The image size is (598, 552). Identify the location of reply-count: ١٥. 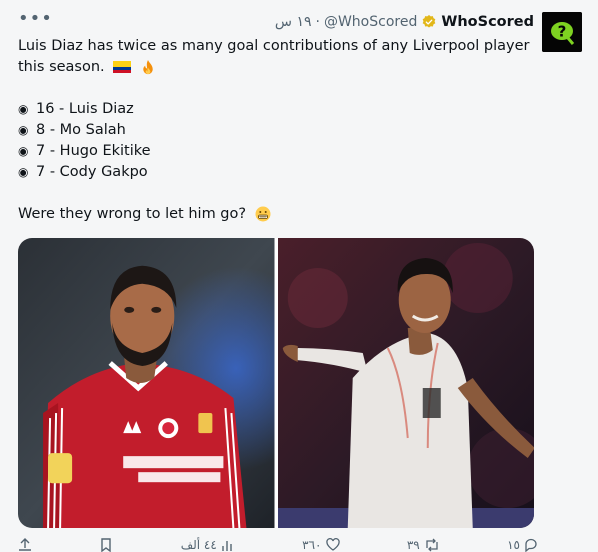
(513, 545).